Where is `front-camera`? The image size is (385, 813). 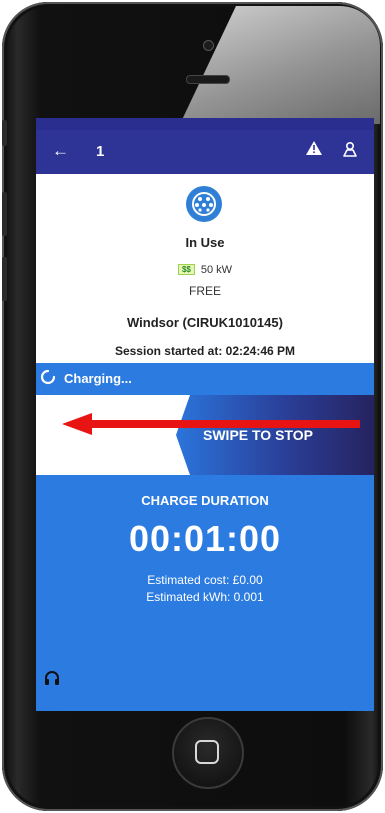
front-camera is located at coordinates (208, 45).